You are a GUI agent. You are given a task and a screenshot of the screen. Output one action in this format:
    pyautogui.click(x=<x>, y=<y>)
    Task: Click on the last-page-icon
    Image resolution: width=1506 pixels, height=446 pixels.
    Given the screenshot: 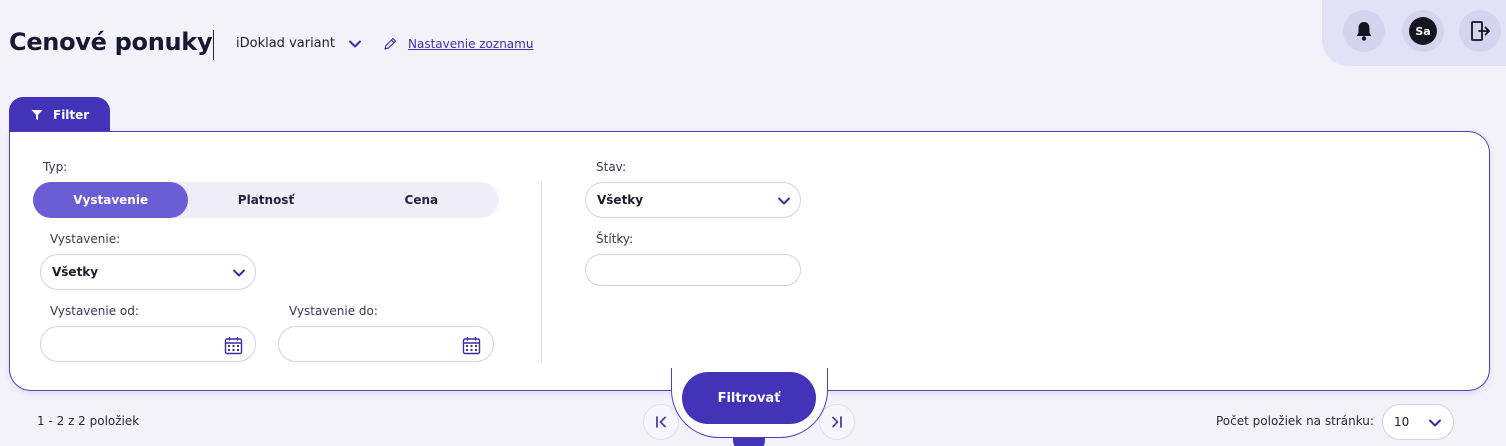 What is the action you would take?
    pyautogui.click(x=837, y=422)
    